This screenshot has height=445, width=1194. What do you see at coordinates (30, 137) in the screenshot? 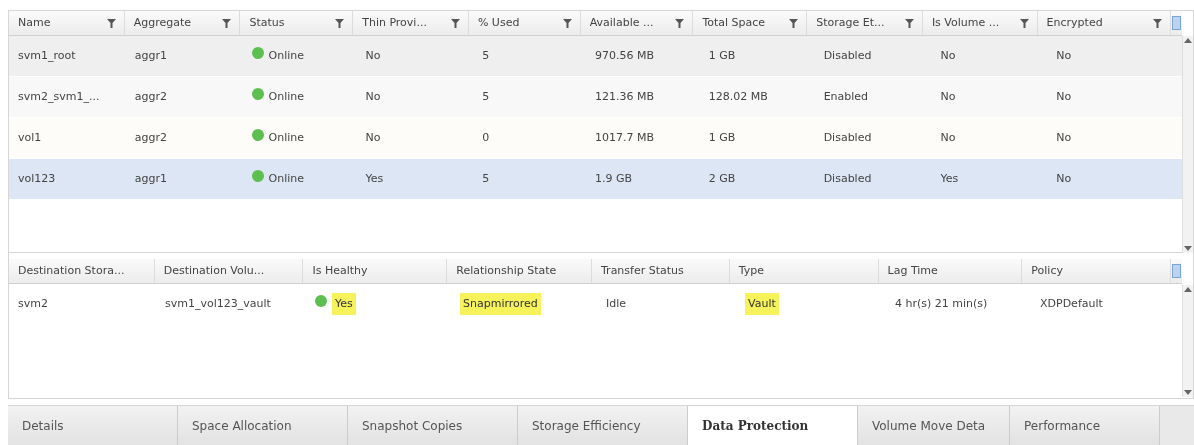
I see `table-cell-text: vol1` at bounding box center [30, 137].